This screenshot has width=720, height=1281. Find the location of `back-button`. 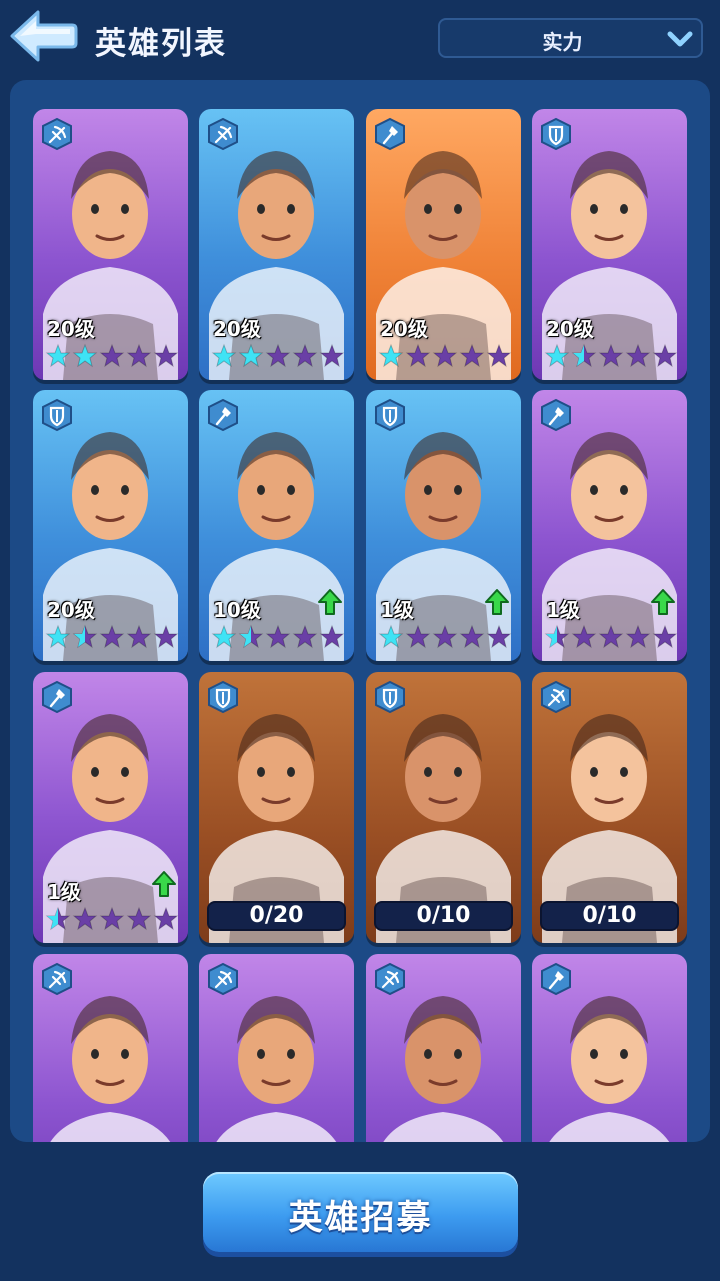

back-button is located at coordinates (43, 36).